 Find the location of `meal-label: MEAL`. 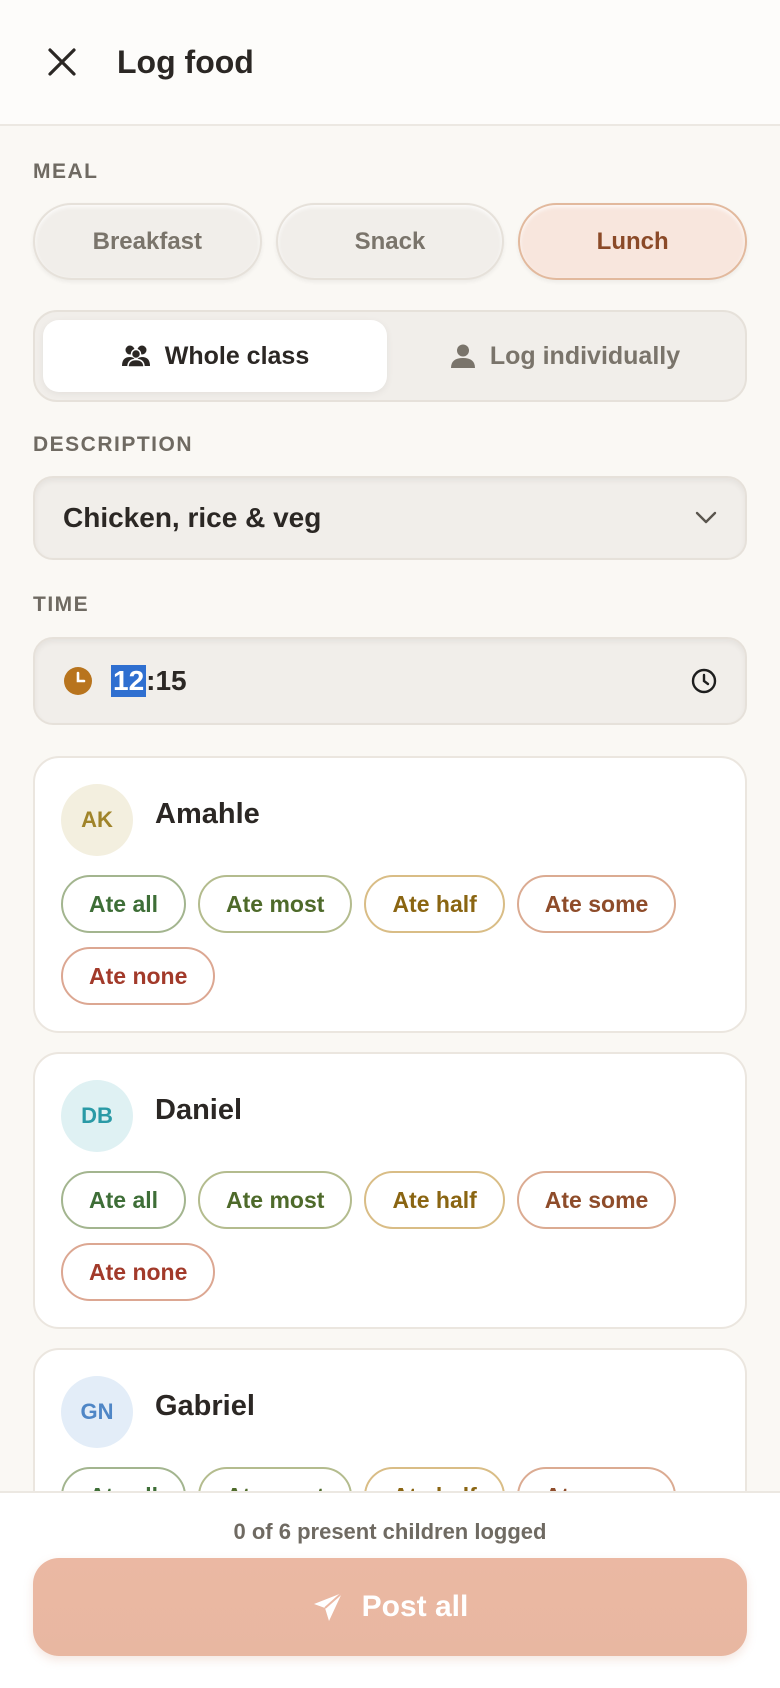

meal-label: MEAL is located at coordinates (66, 171).